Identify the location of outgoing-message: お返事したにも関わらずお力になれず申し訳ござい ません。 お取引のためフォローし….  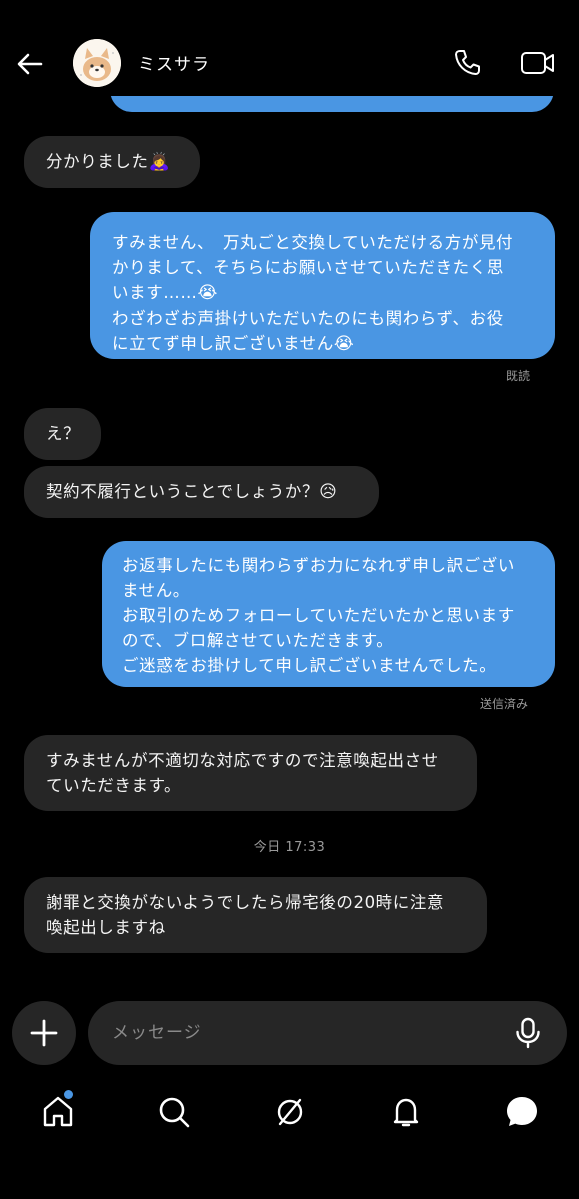
(328, 614).